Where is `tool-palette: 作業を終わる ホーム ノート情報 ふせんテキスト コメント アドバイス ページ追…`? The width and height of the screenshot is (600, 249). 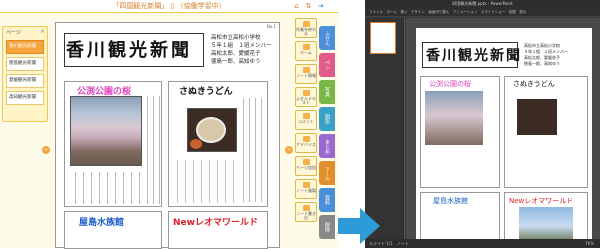
tool-palette: 作業を終わる ホーム ノート情報 ふせんテキスト コメント アドバイス ページ追… is located at coordinates (306, 132).